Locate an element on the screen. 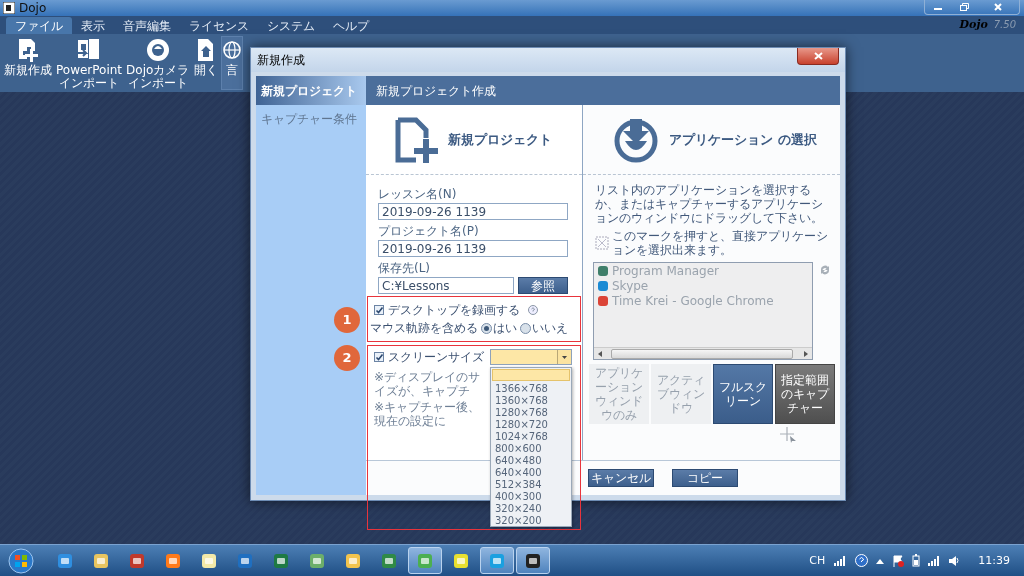 This screenshot has width=1024, height=576. start-button is located at coordinates (21, 560).